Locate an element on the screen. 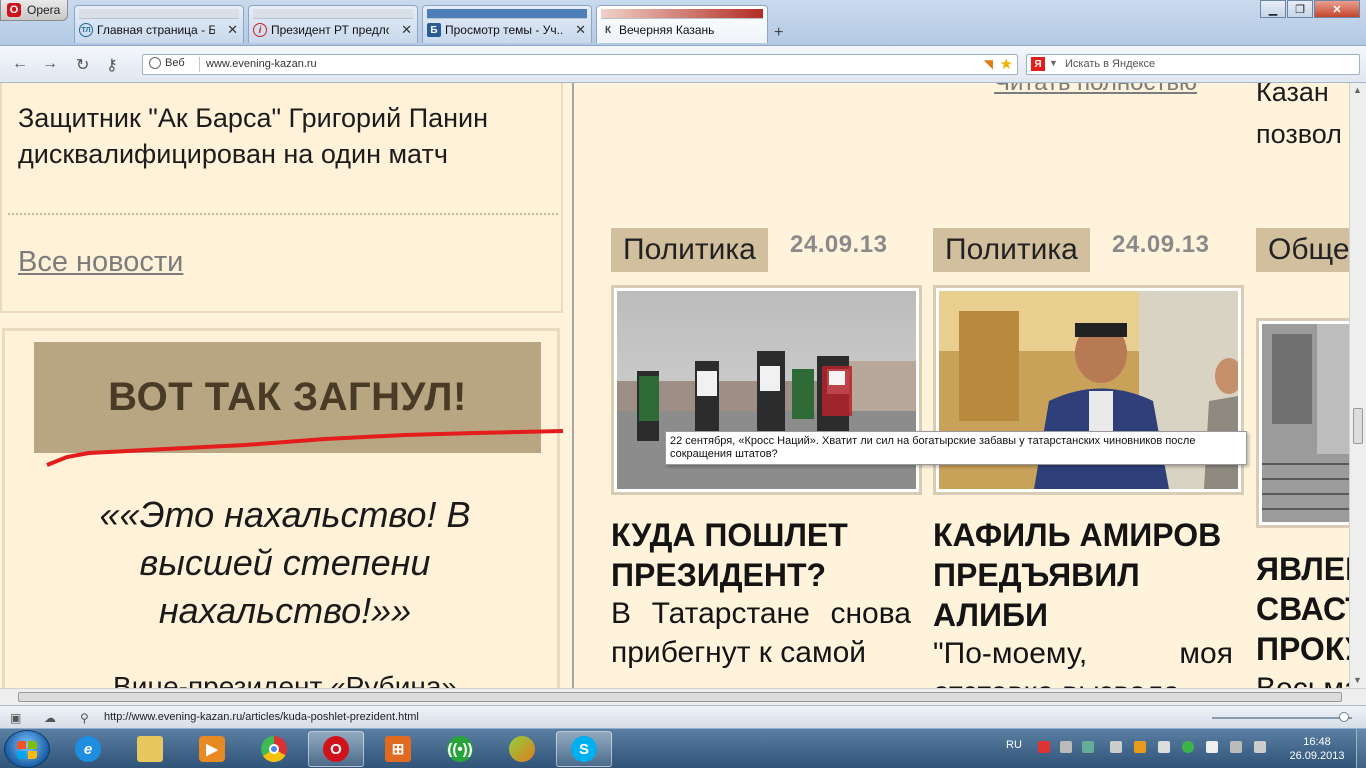 The width and height of the screenshot is (1366, 768). chrome-icon is located at coordinates (274, 749).